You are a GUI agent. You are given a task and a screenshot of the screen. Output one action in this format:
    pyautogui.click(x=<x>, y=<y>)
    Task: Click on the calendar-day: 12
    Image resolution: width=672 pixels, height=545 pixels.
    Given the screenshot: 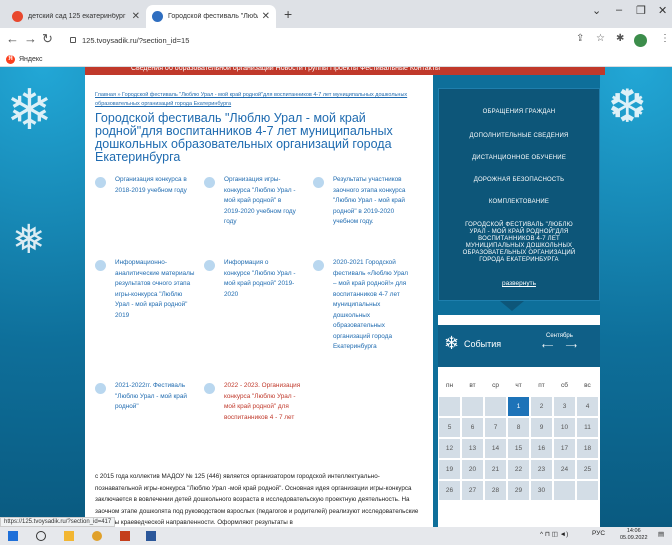 What is the action you would take?
    pyautogui.click(x=449, y=448)
    